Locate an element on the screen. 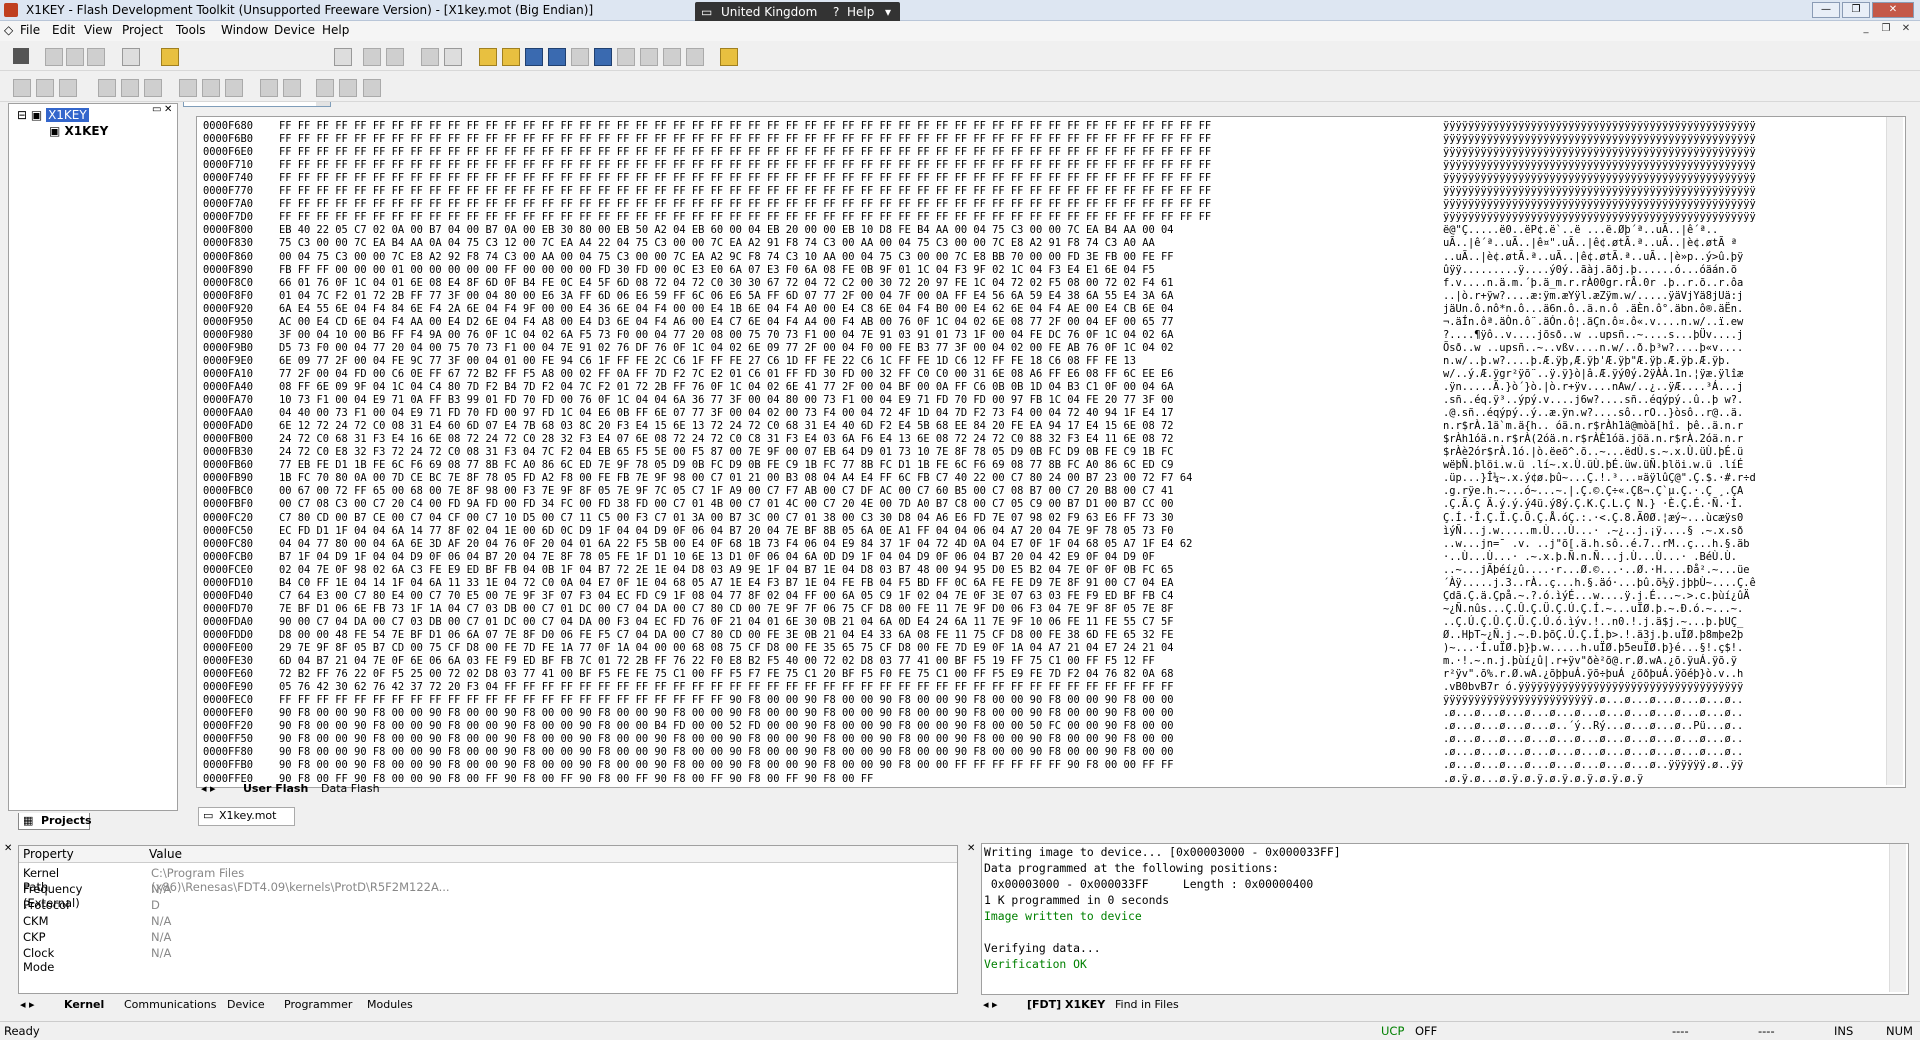 Image resolution: width=1920 pixels, height=1040 pixels. tab-fdt-x1key: [FDT] X1KEY is located at coordinates (1066, 1004).